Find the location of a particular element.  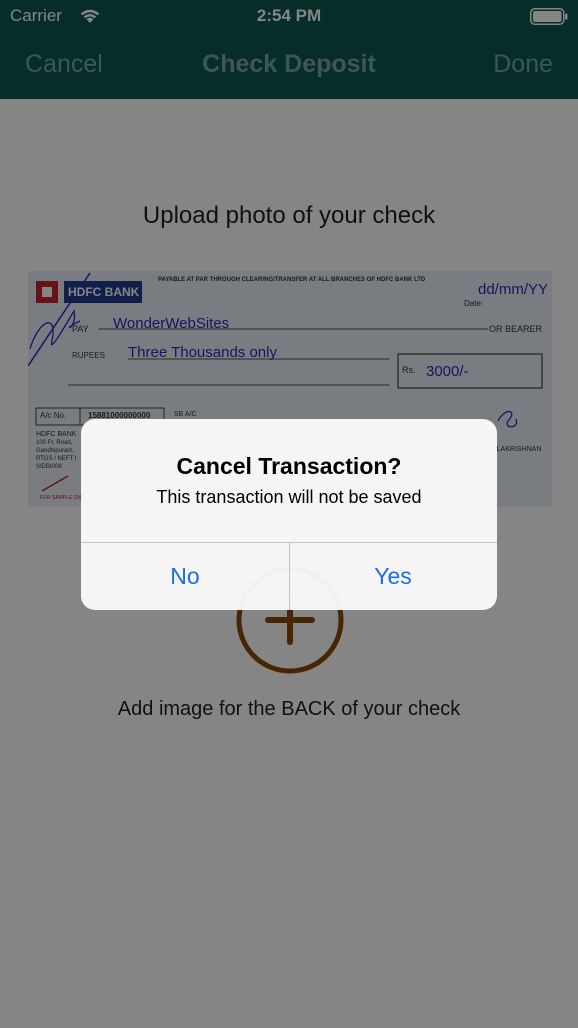

no-button: No is located at coordinates (185, 576).